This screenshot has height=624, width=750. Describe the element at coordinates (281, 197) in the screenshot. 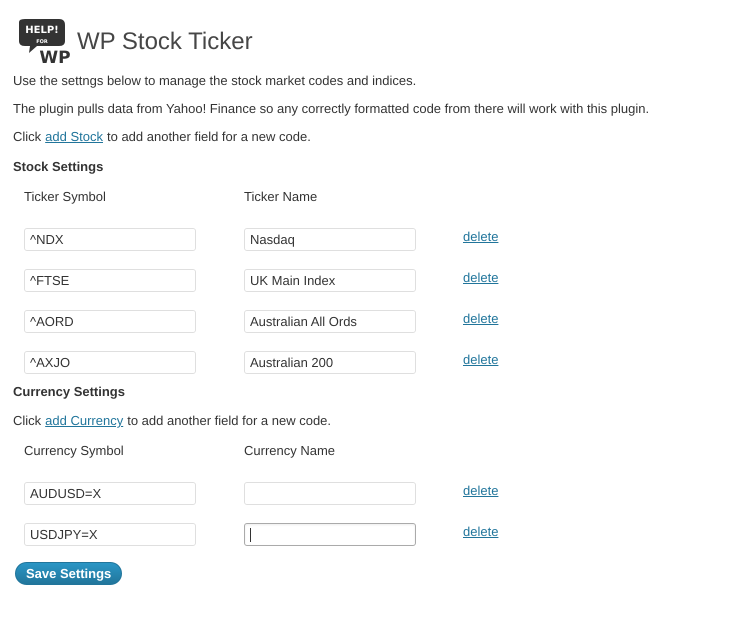

I see `column-header: Ticker Name` at that location.